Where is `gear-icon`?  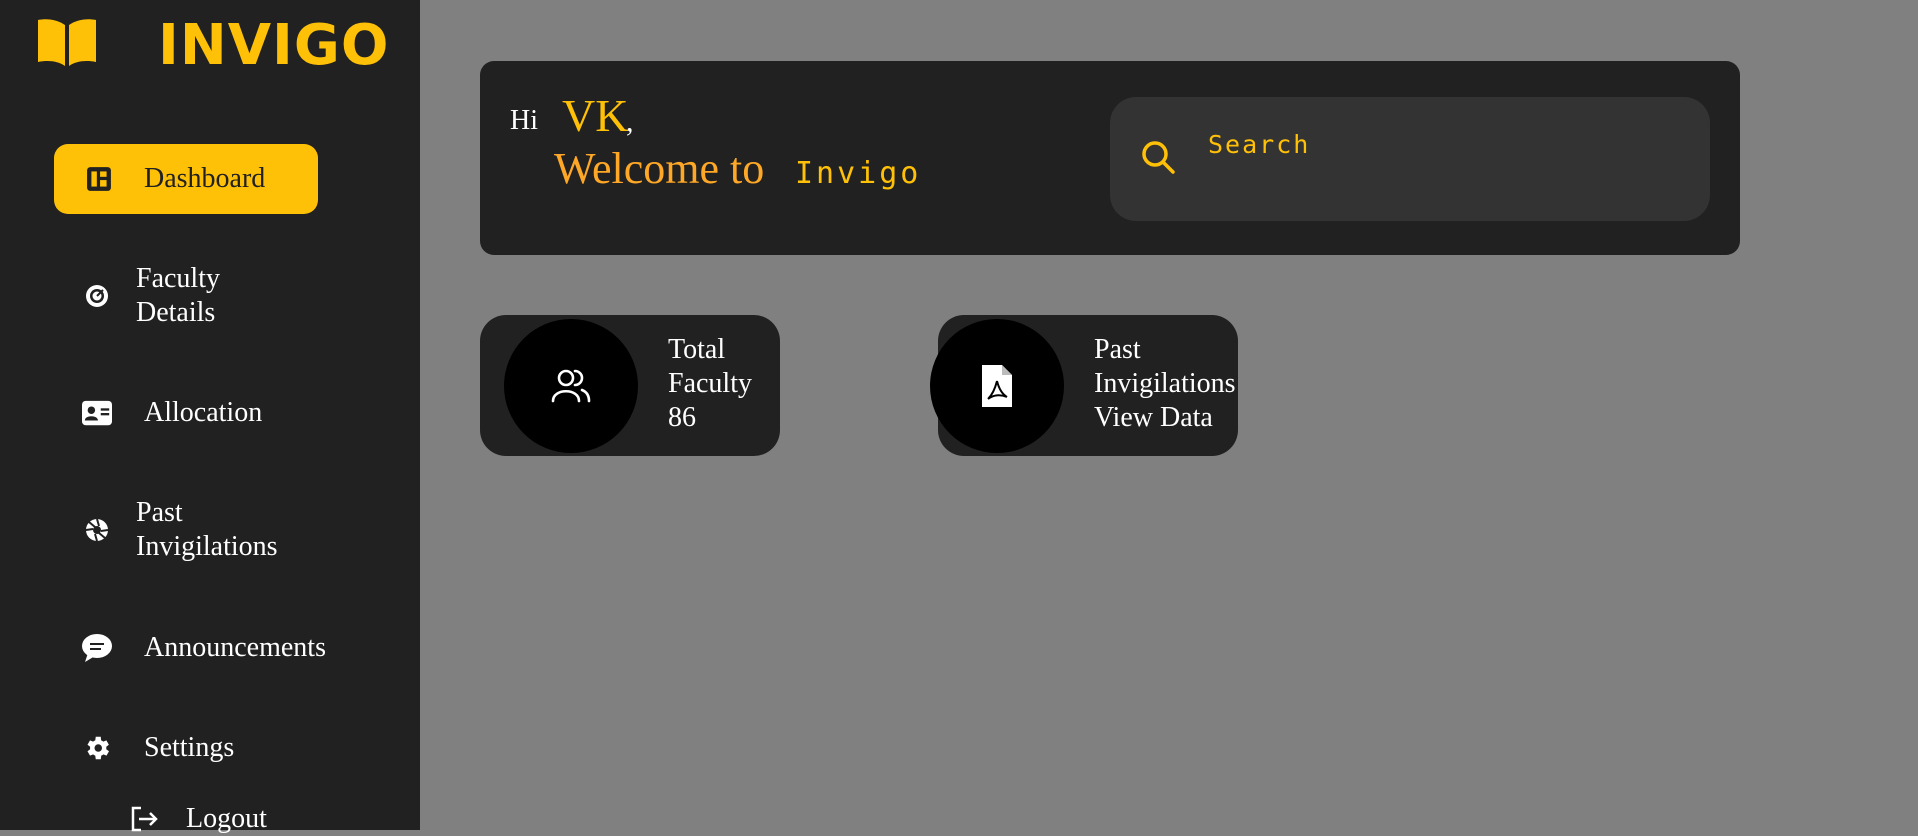
gear-icon is located at coordinates (97, 748).